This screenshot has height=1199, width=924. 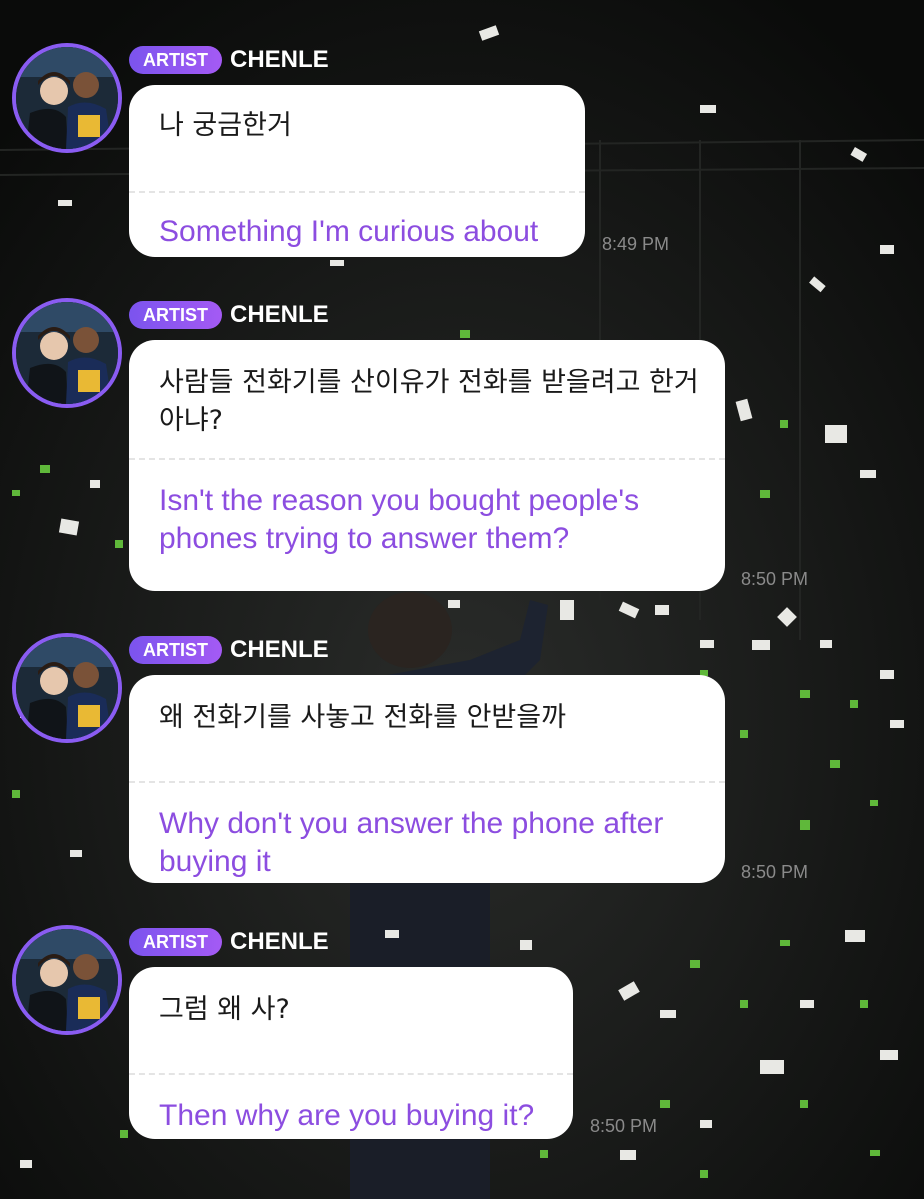 I want to click on message-bubble: 나 궁금한거 Something I'm curious about, so click(x=357, y=171).